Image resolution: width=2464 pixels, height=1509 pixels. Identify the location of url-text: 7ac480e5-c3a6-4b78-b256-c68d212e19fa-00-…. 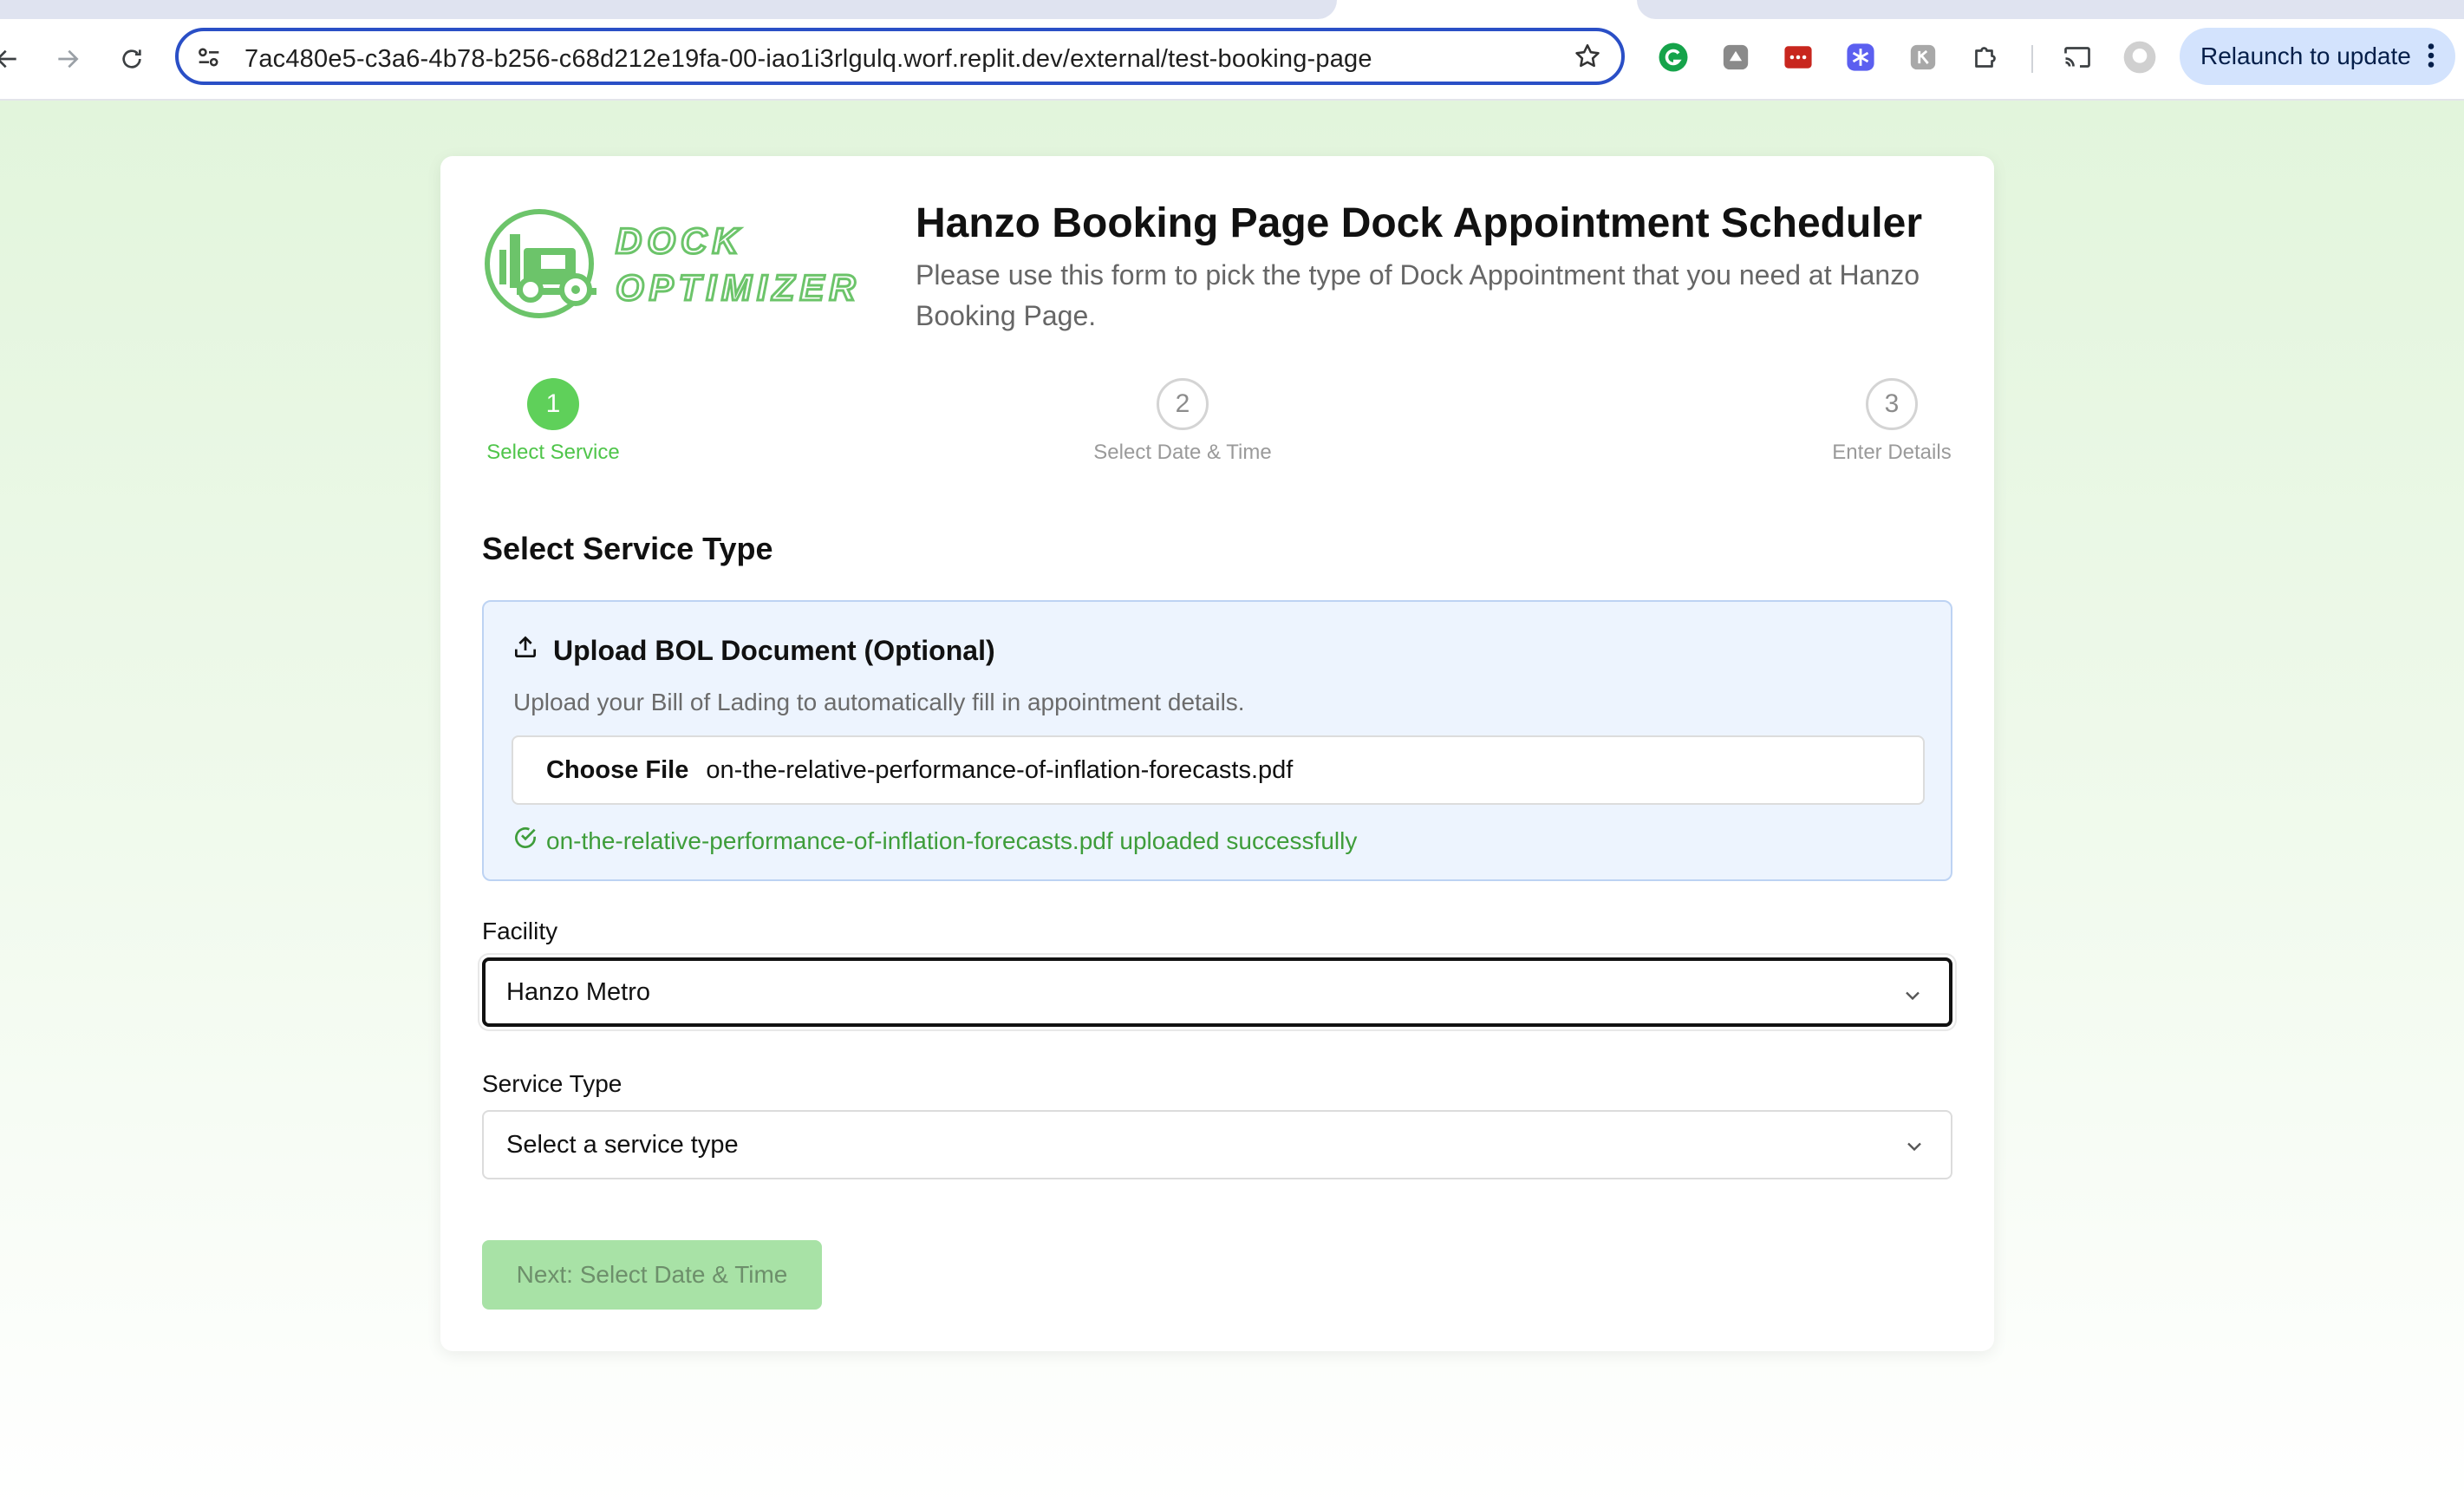
(808, 59).